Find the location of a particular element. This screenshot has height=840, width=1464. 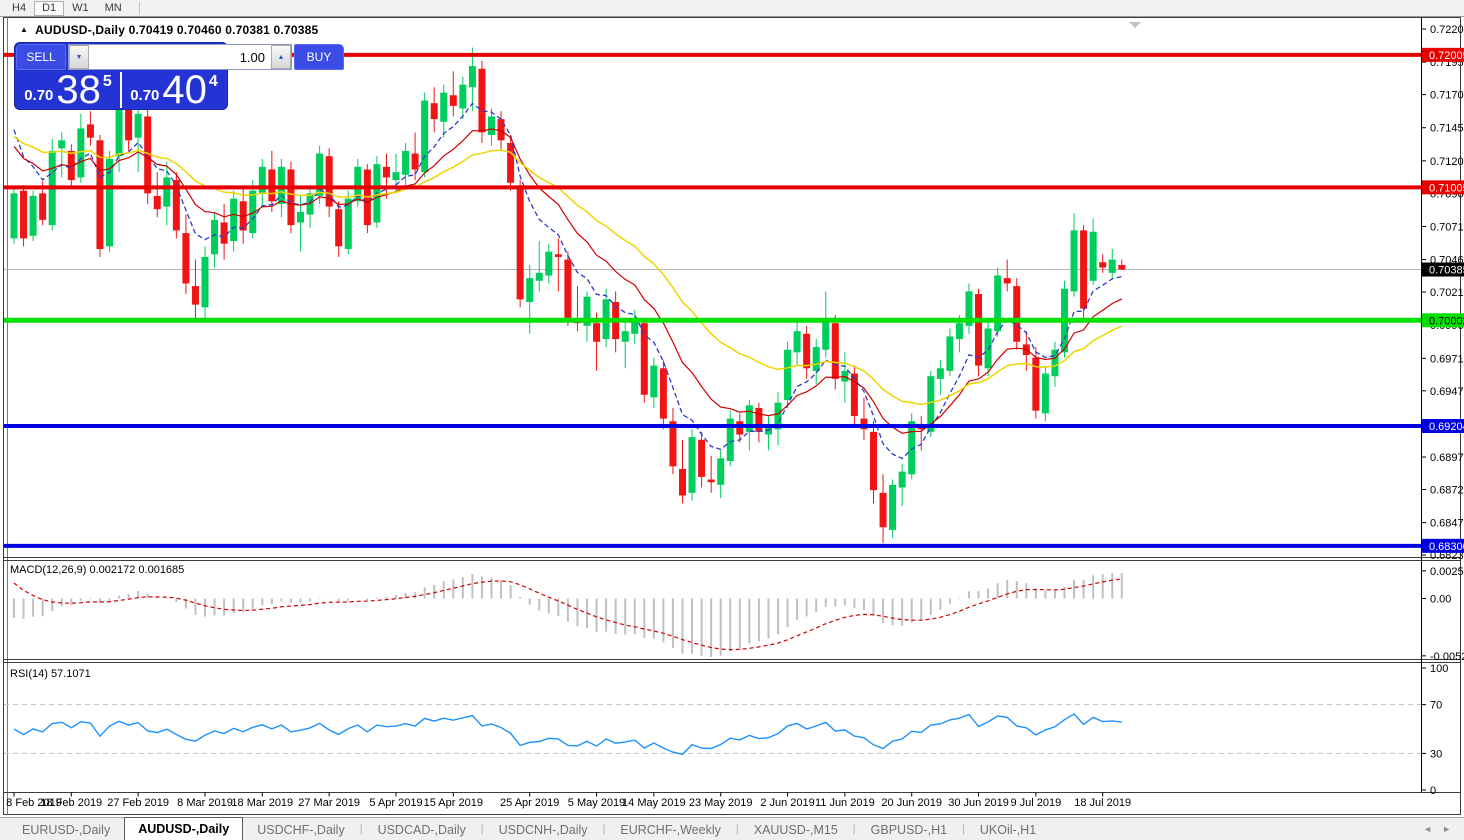

volume-decrease-button: ▼ is located at coordinates (79, 57).